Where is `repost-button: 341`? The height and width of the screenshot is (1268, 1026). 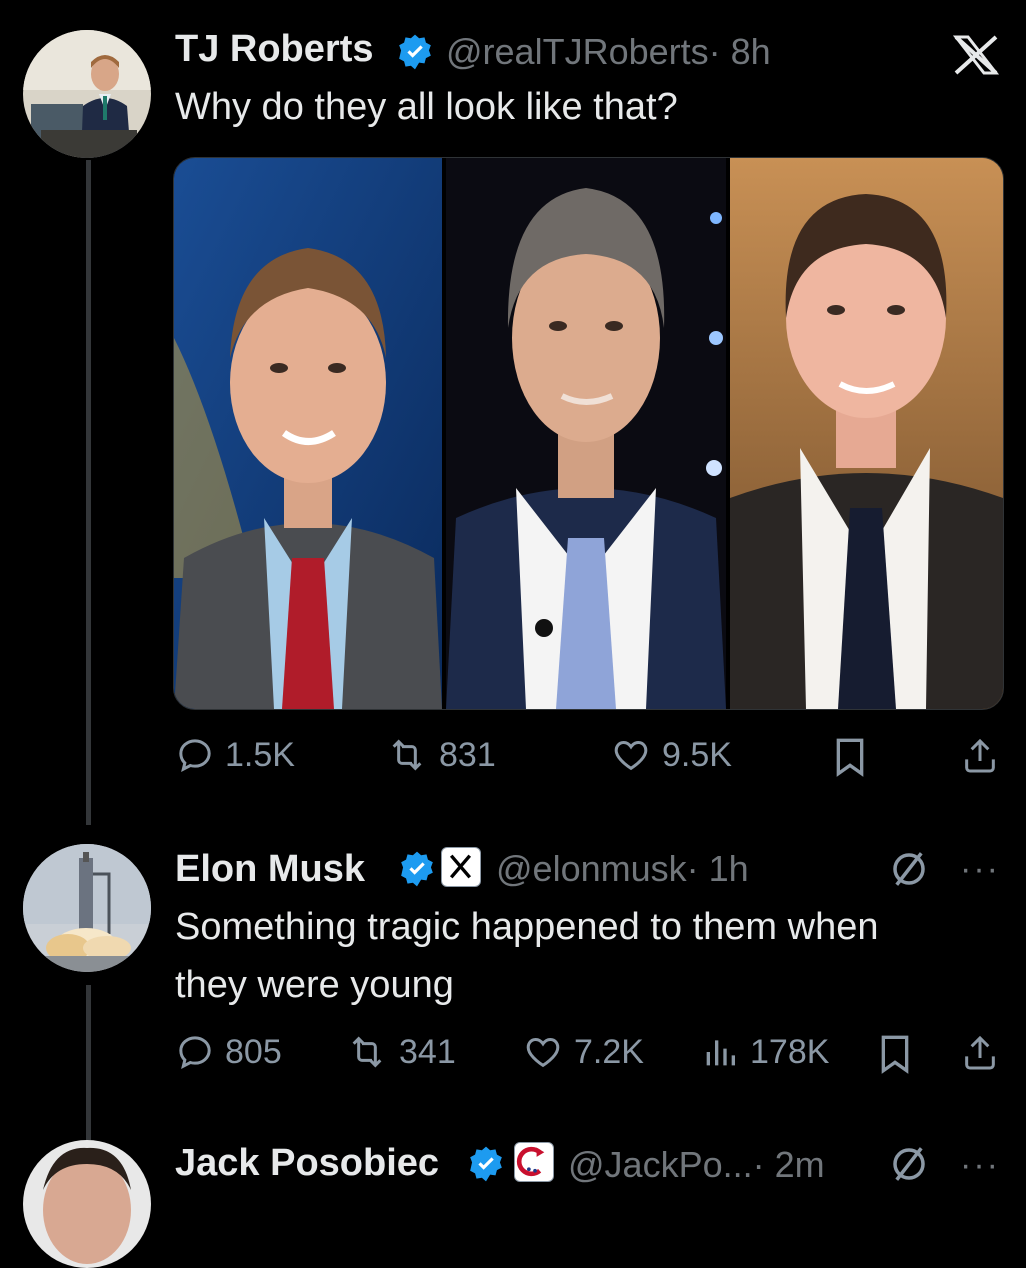
repost-button: 341 is located at coordinates (400, 1052).